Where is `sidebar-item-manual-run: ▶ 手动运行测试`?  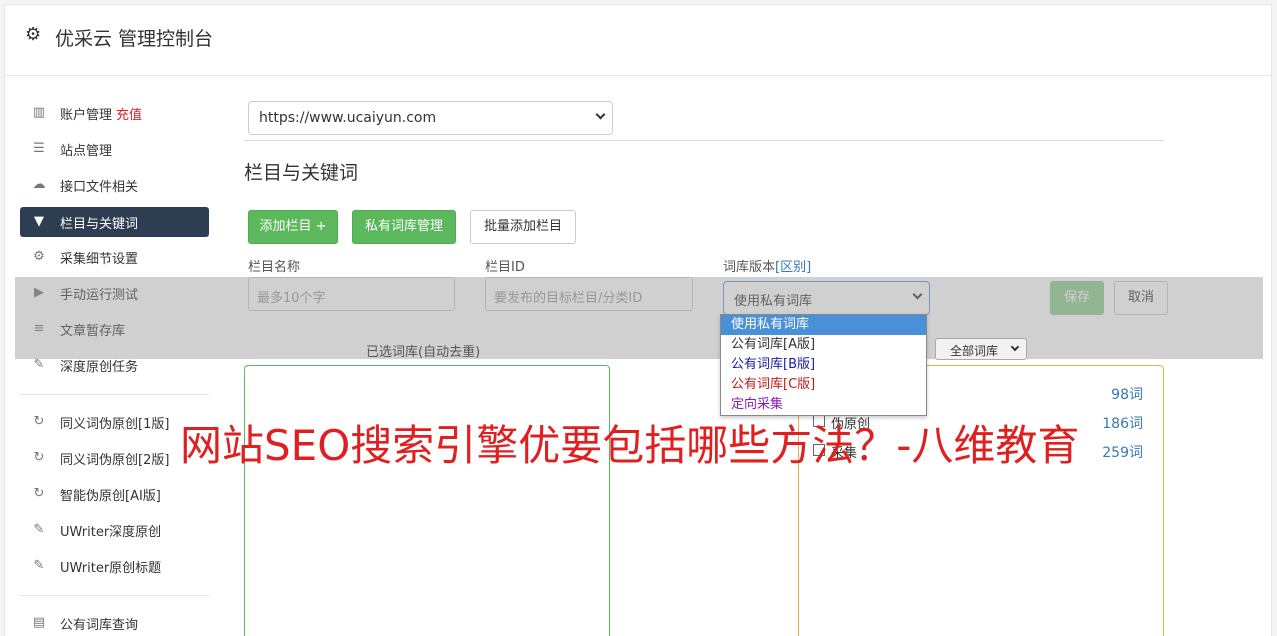 sidebar-item-manual-run: ▶ 手动运行测试 is located at coordinates (114, 293).